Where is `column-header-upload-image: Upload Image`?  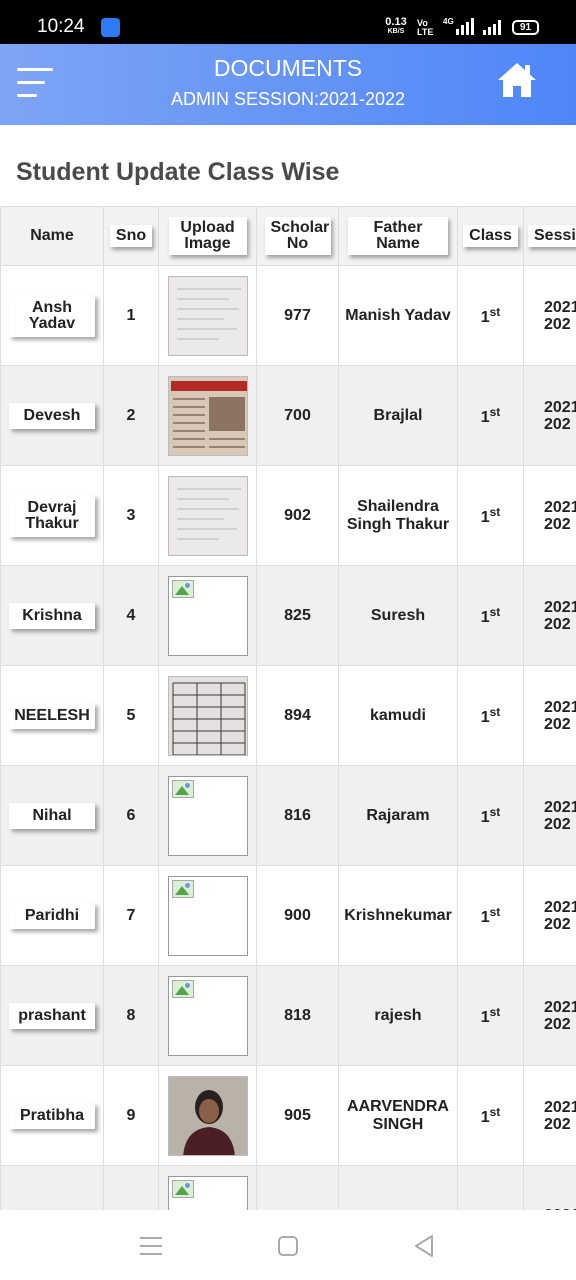 column-header-upload-image: Upload Image is located at coordinates (207, 236).